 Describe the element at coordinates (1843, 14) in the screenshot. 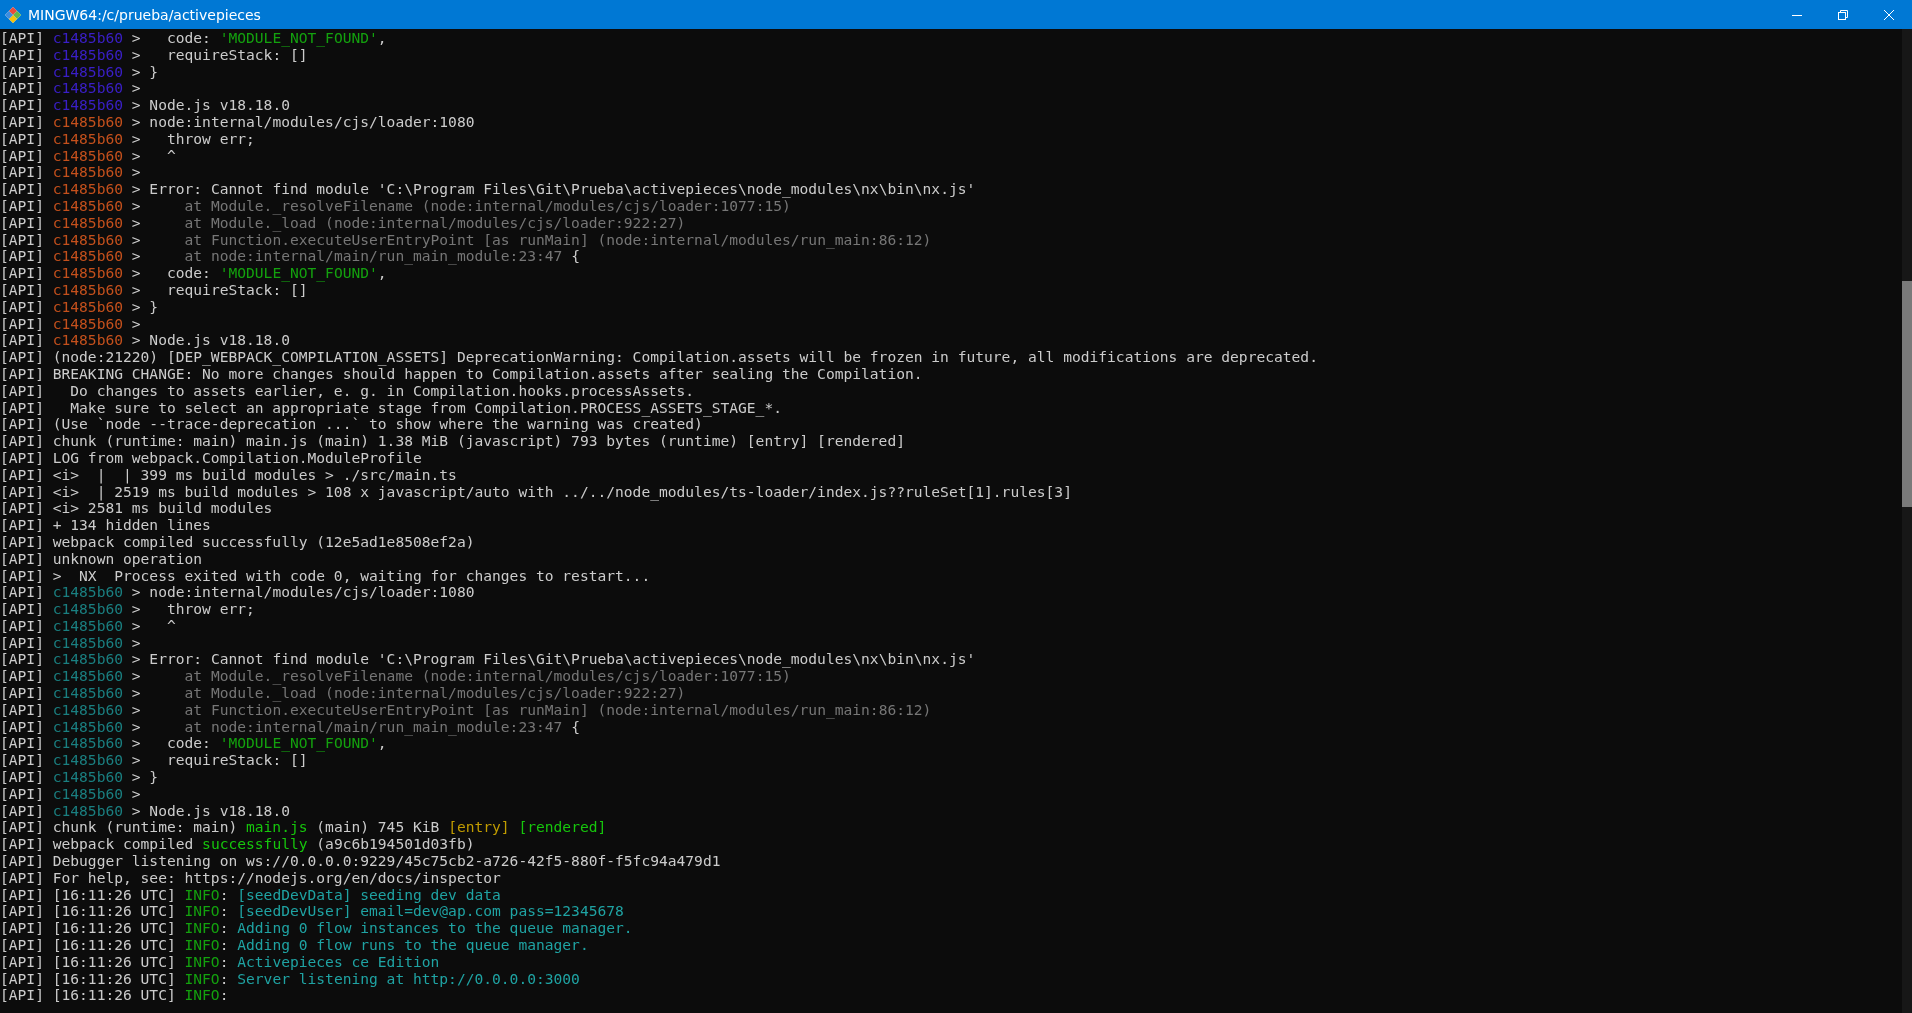

I see `restore-icon` at that location.